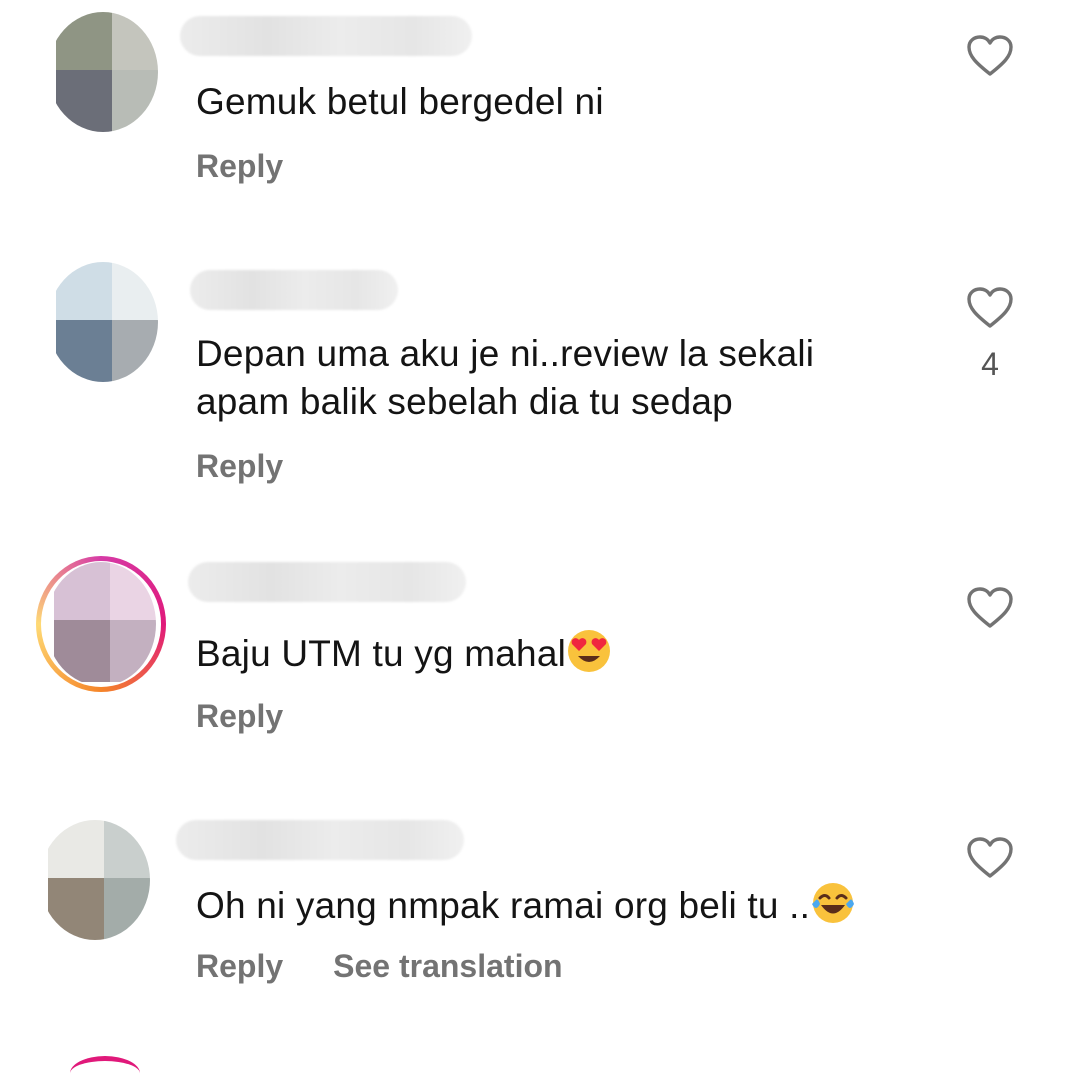 The height and width of the screenshot is (1091, 1080). I want to click on comment-text-content: Baju UTM tu yg mahal, so click(381, 653).